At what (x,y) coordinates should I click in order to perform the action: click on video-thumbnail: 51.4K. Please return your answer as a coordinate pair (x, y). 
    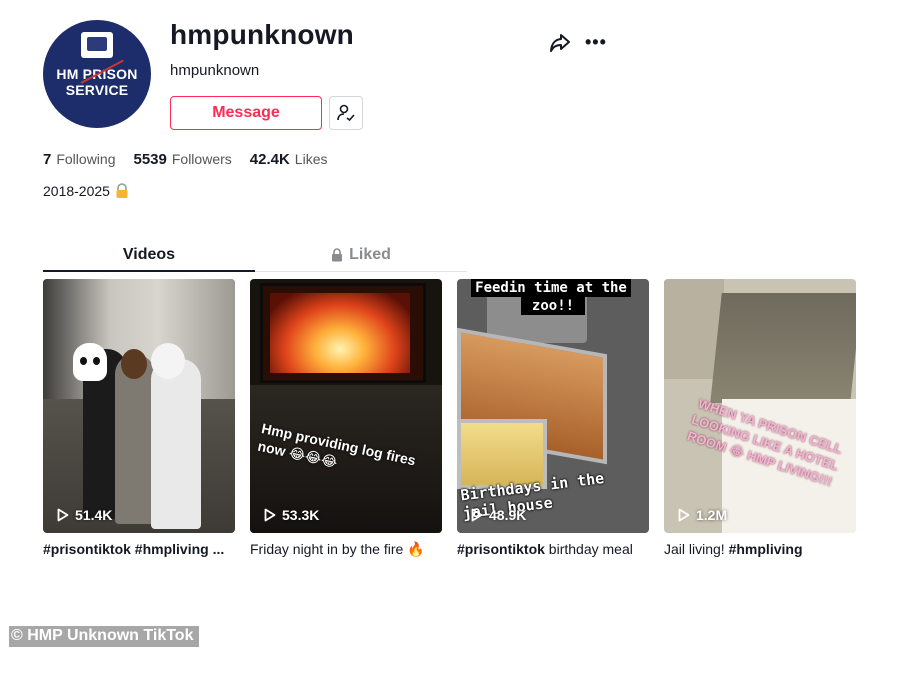
    Looking at the image, I should click on (139, 406).